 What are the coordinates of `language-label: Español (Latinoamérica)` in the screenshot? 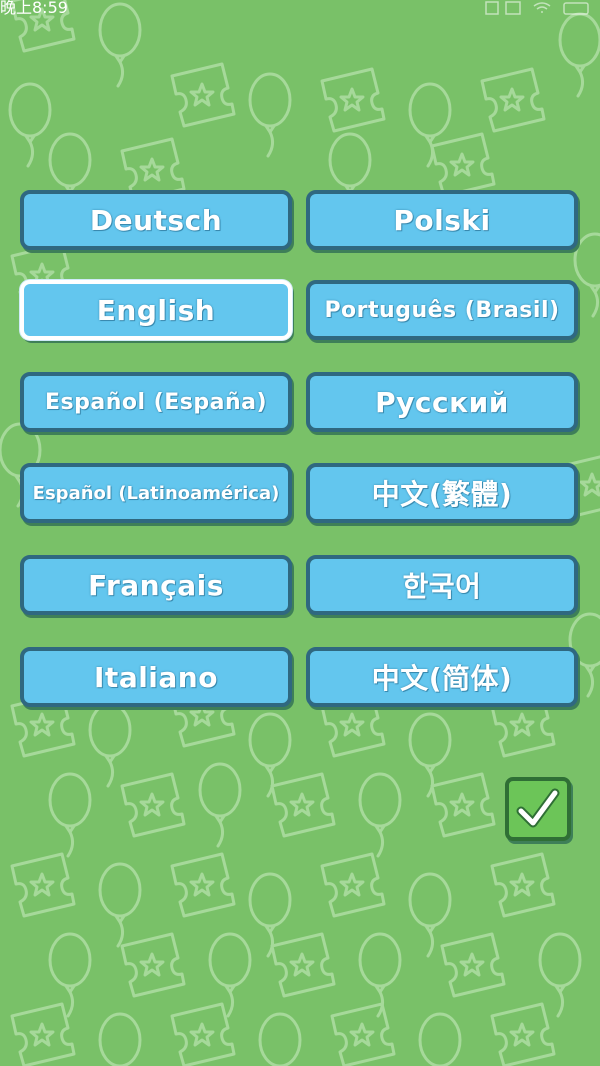 It's located at (156, 493).